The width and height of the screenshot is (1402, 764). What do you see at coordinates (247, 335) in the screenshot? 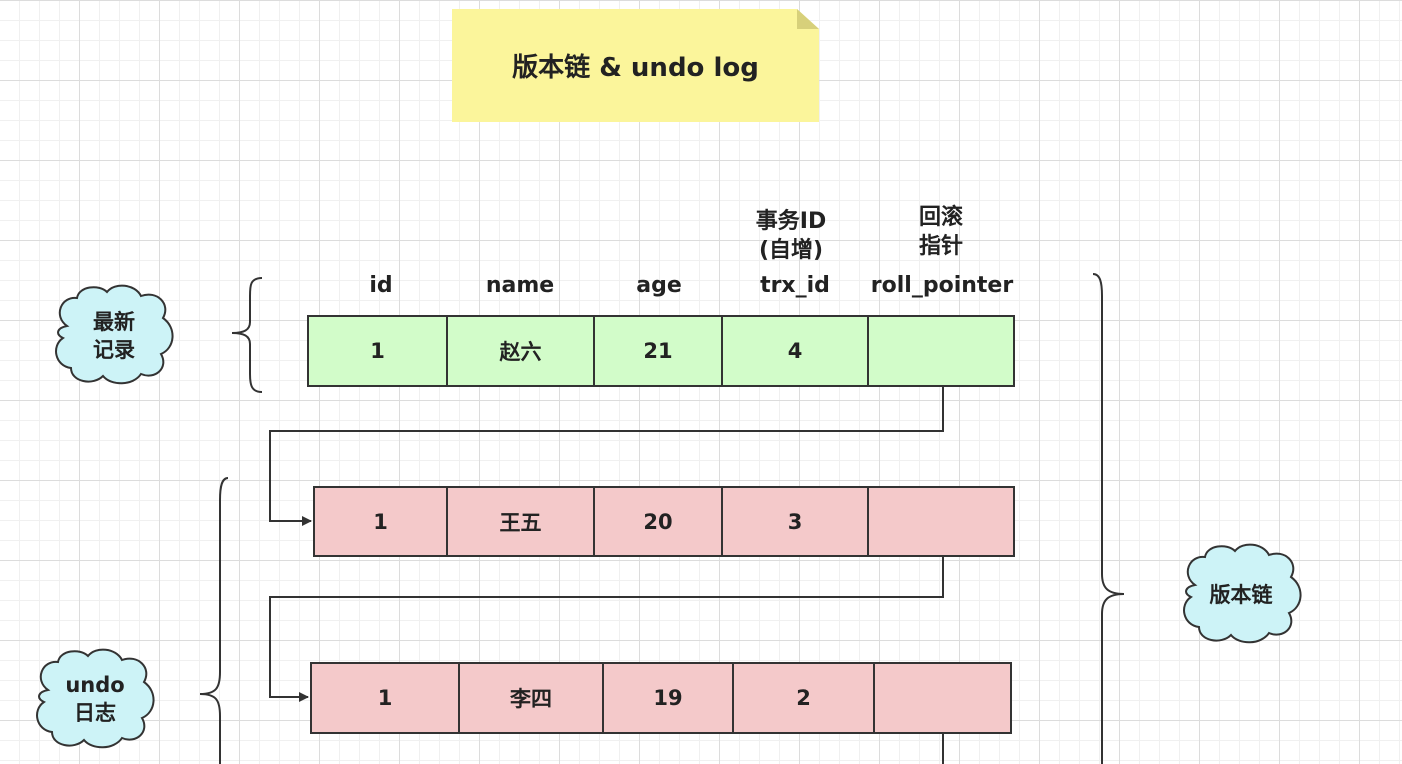
I see `latest-record-brace` at bounding box center [247, 335].